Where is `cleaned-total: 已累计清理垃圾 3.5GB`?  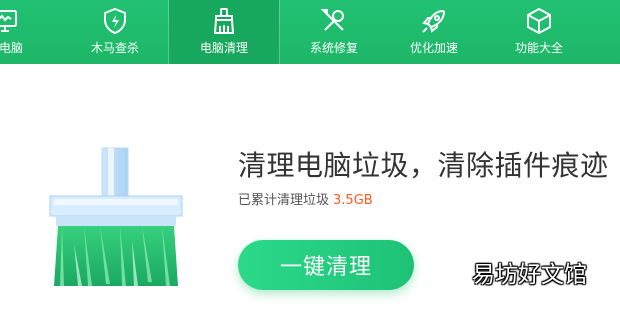
cleaned-total: 已累计清理垃圾 3.5GB is located at coordinates (305, 201).